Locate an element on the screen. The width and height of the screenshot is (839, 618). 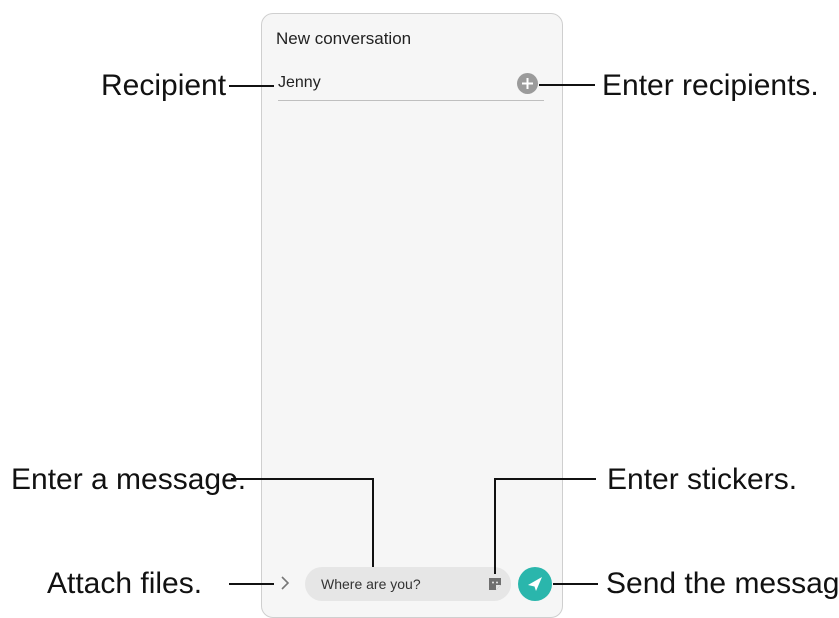
leader-line-recipient is located at coordinates (251, 86).